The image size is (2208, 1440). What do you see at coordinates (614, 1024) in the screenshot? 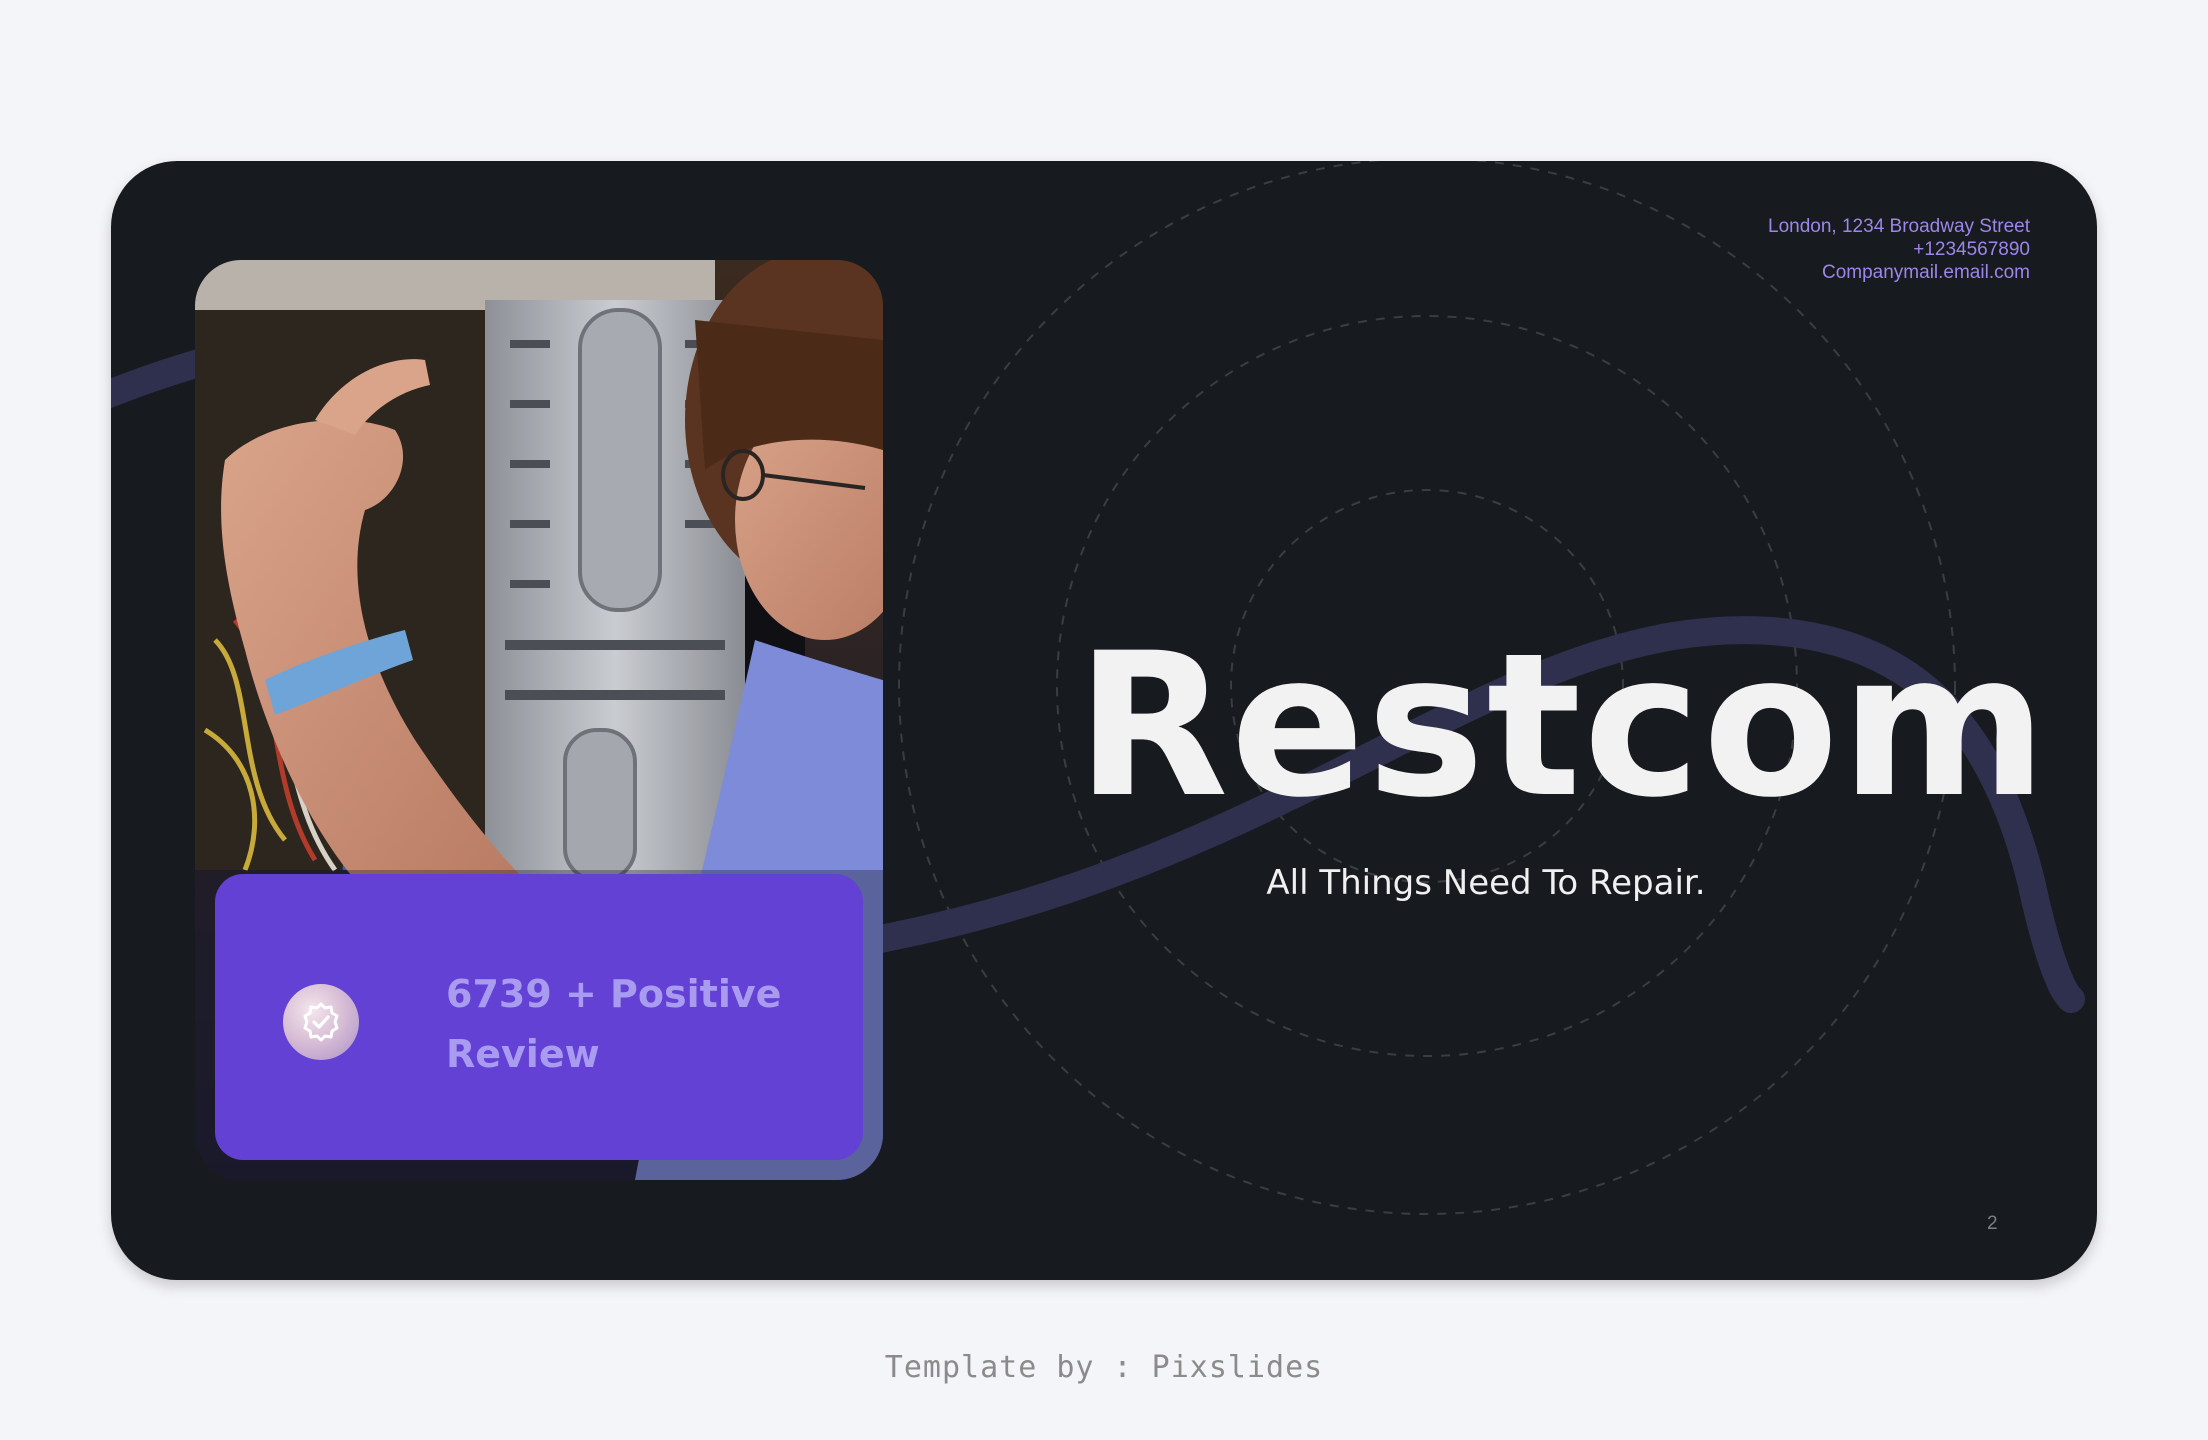
I see `review-count-text: 6739 + Positive Review` at bounding box center [614, 1024].